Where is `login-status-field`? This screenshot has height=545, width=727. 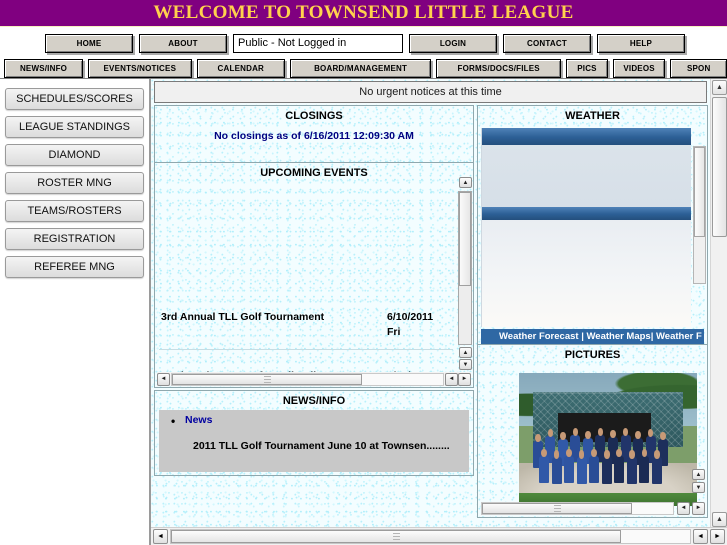
login-status-field is located at coordinates (318, 43).